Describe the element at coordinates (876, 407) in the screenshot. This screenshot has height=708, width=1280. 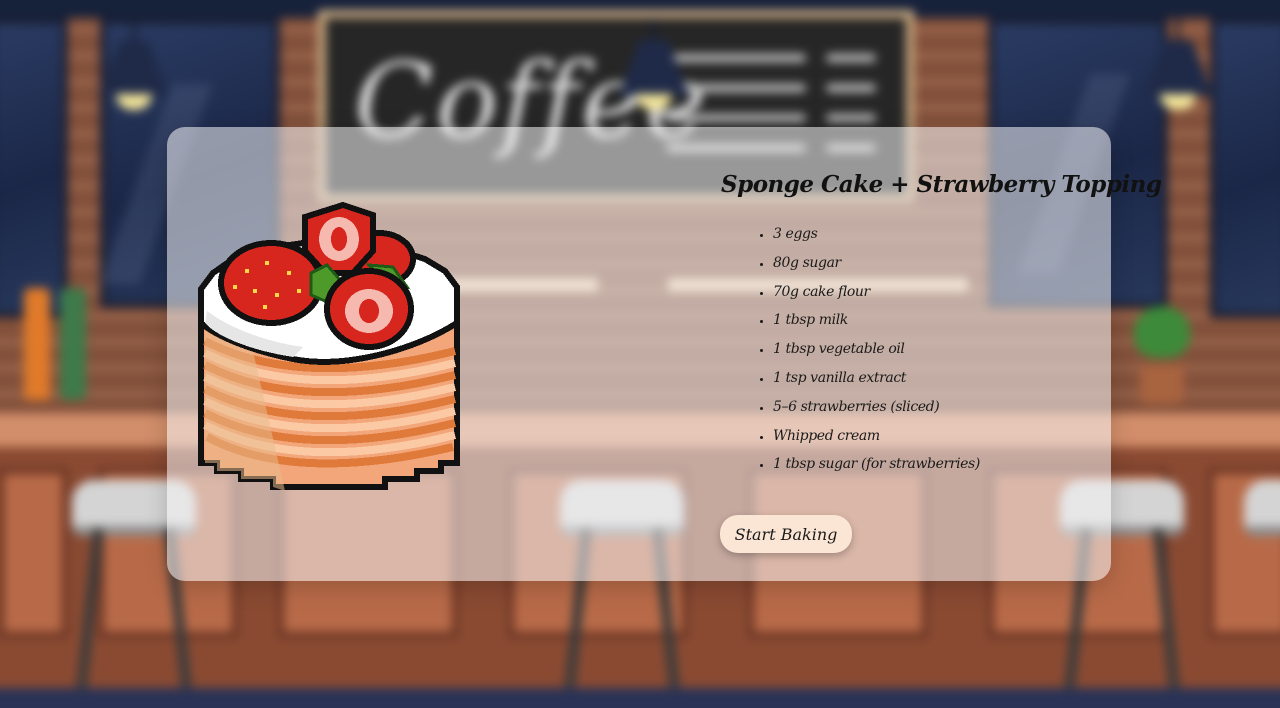
I see `ingredient-item: 5–6 strawberries (sliced)` at that location.